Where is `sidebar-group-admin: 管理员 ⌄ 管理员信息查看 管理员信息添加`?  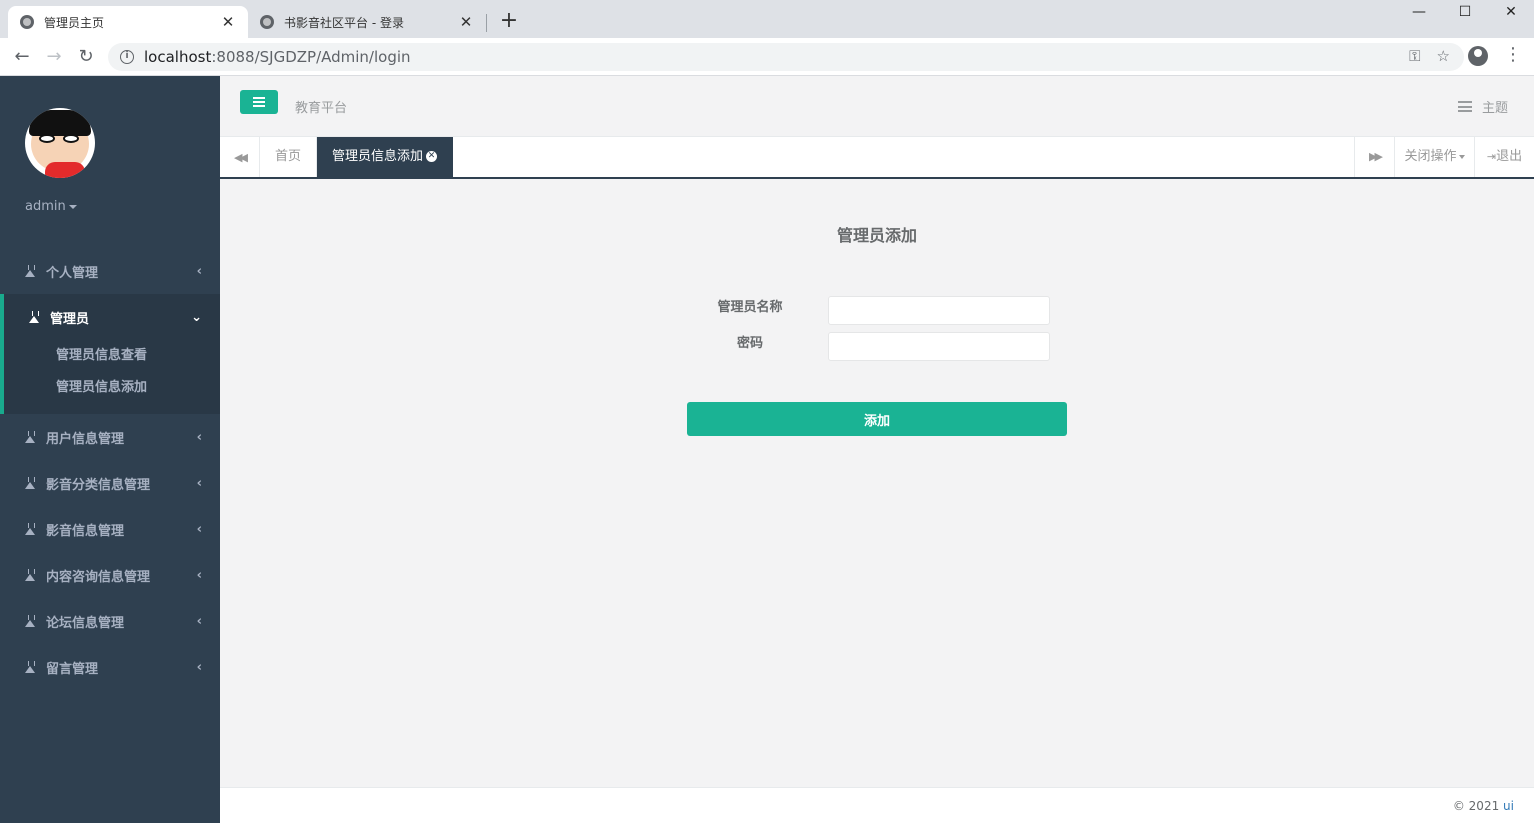
sidebar-group-admin: 管理员 ⌄ 管理员信息查看 管理员信息添加 is located at coordinates (110, 354).